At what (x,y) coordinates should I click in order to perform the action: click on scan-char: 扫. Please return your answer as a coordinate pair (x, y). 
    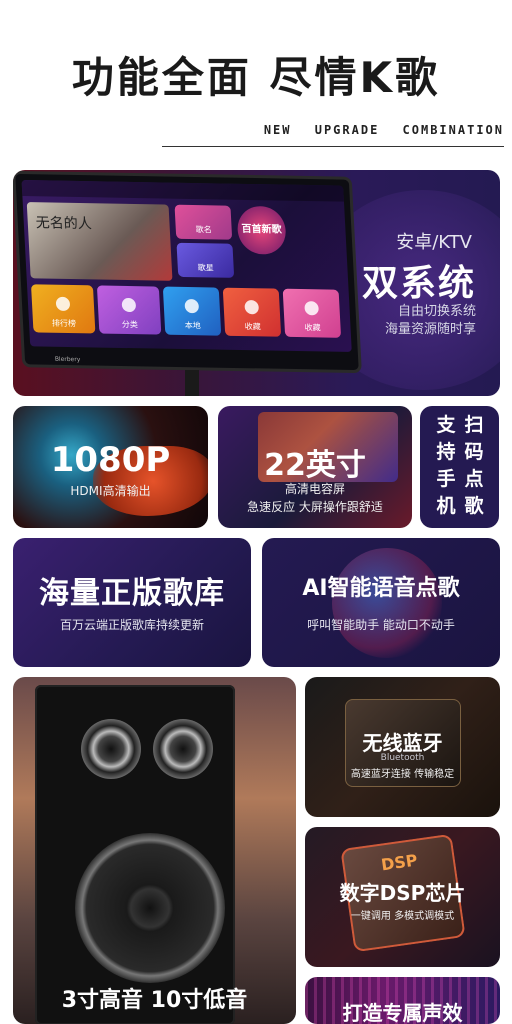
    Looking at the image, I should click on (474, 425).